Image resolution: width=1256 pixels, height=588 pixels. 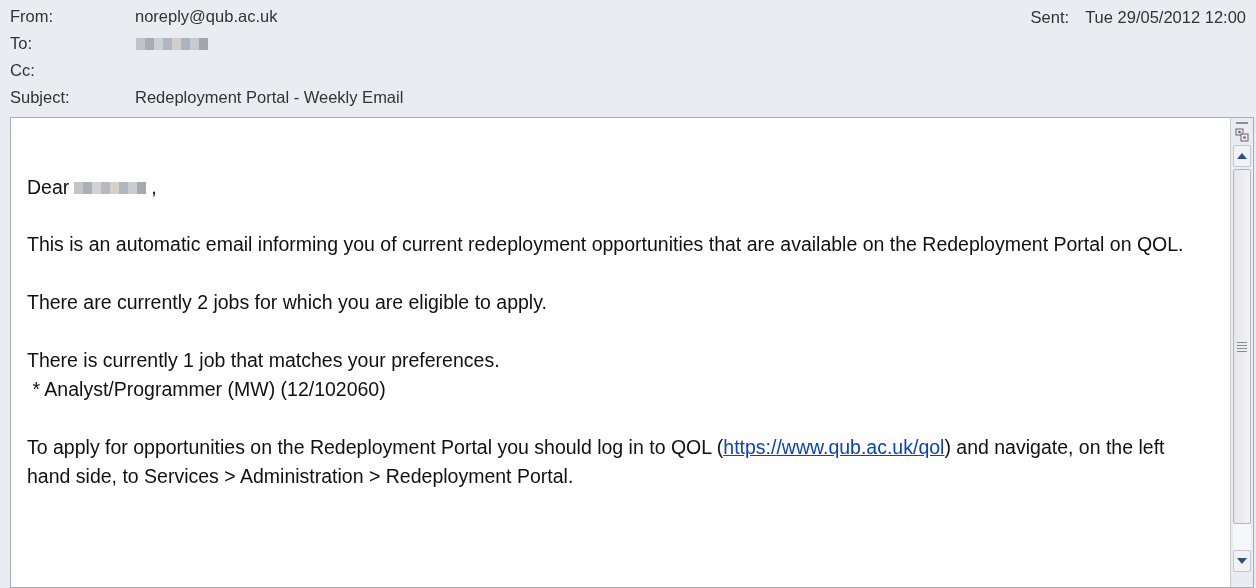 What do you see at coordinates (606, 244) in the screenshot?
I see `paragraph: This is an automatic email informing you of current redeployment opportunities that are available on the Redeployment Portal on QOL.` at bounding box center [606, 244].